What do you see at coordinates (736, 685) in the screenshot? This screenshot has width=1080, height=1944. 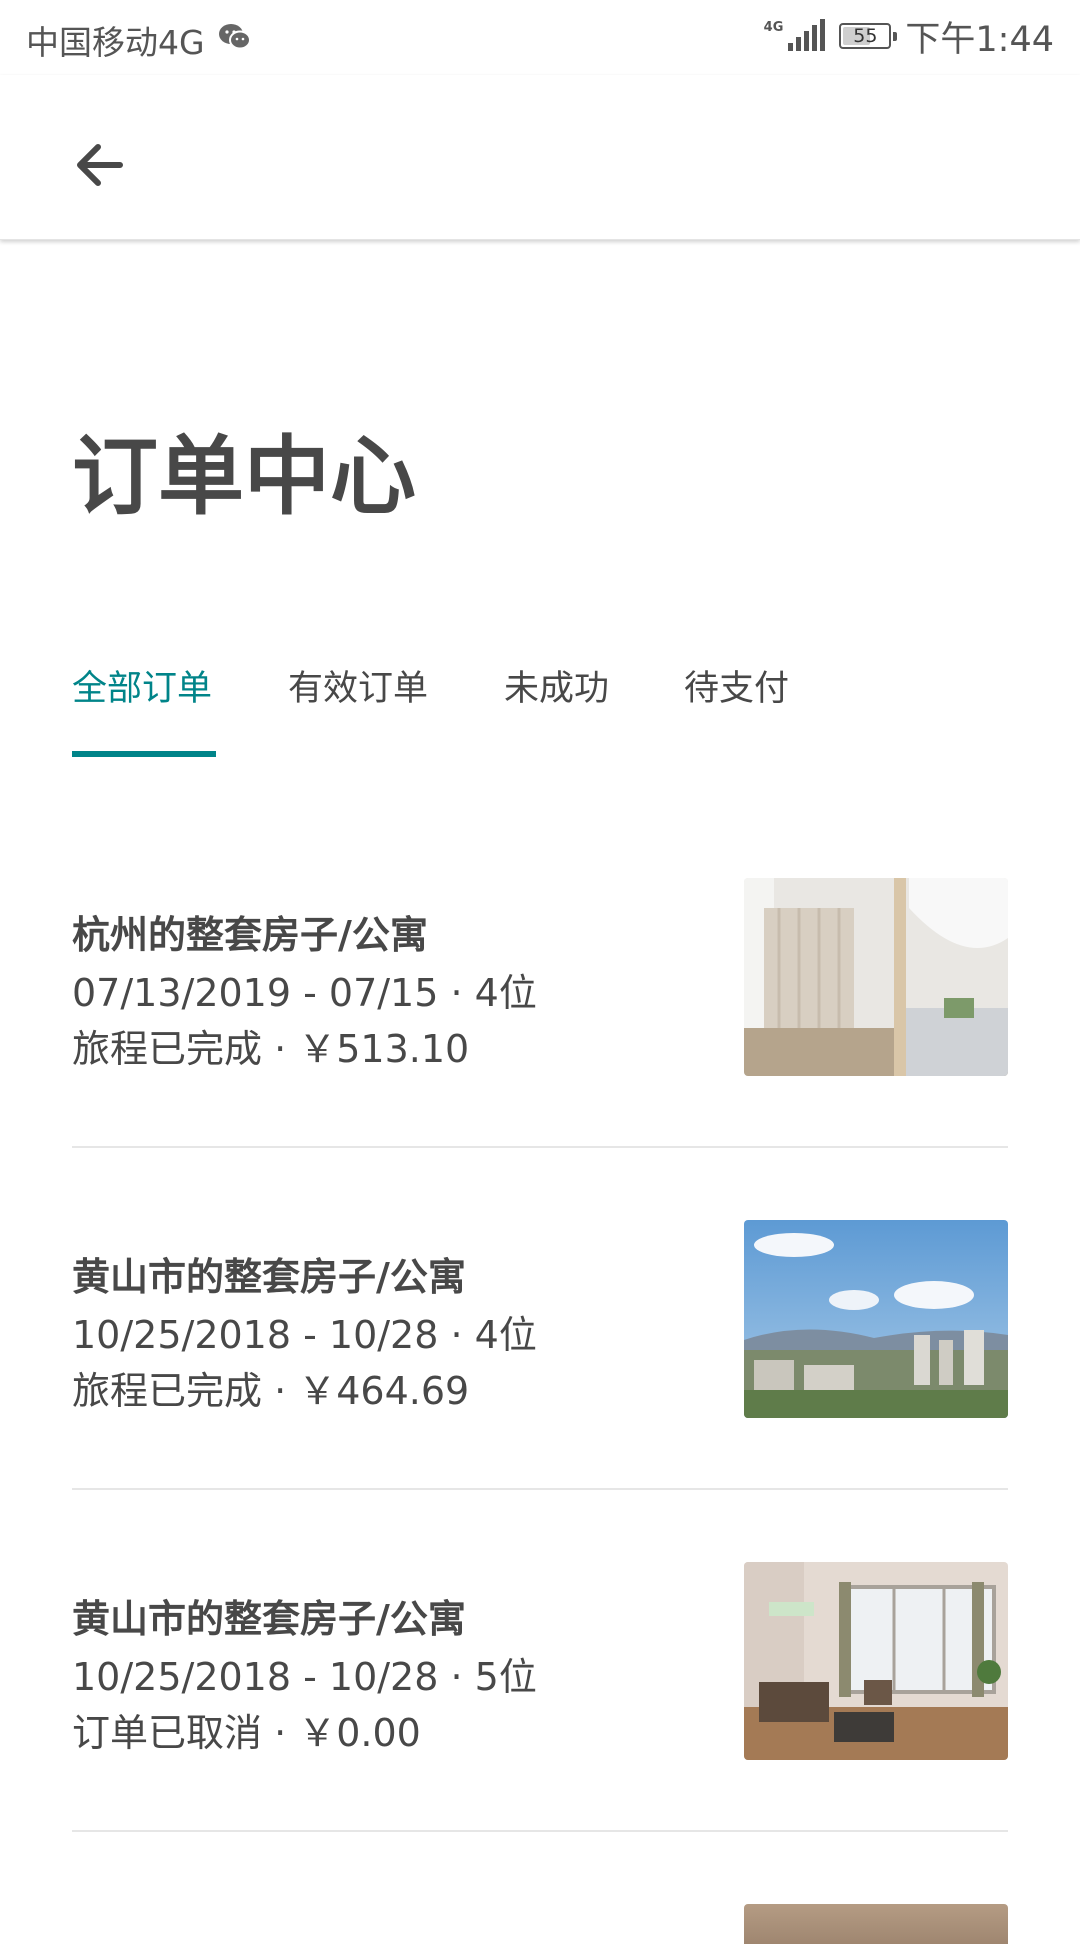 I see `tab-pending-payment: 待支付` at bounding box center [736, 685].